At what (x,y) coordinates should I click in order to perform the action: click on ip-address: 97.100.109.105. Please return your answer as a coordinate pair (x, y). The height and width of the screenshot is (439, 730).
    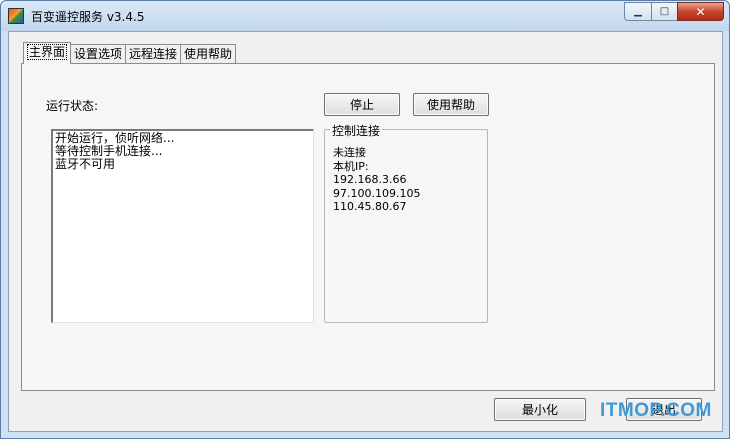
    Looking at the image, I should click on (377, 193).